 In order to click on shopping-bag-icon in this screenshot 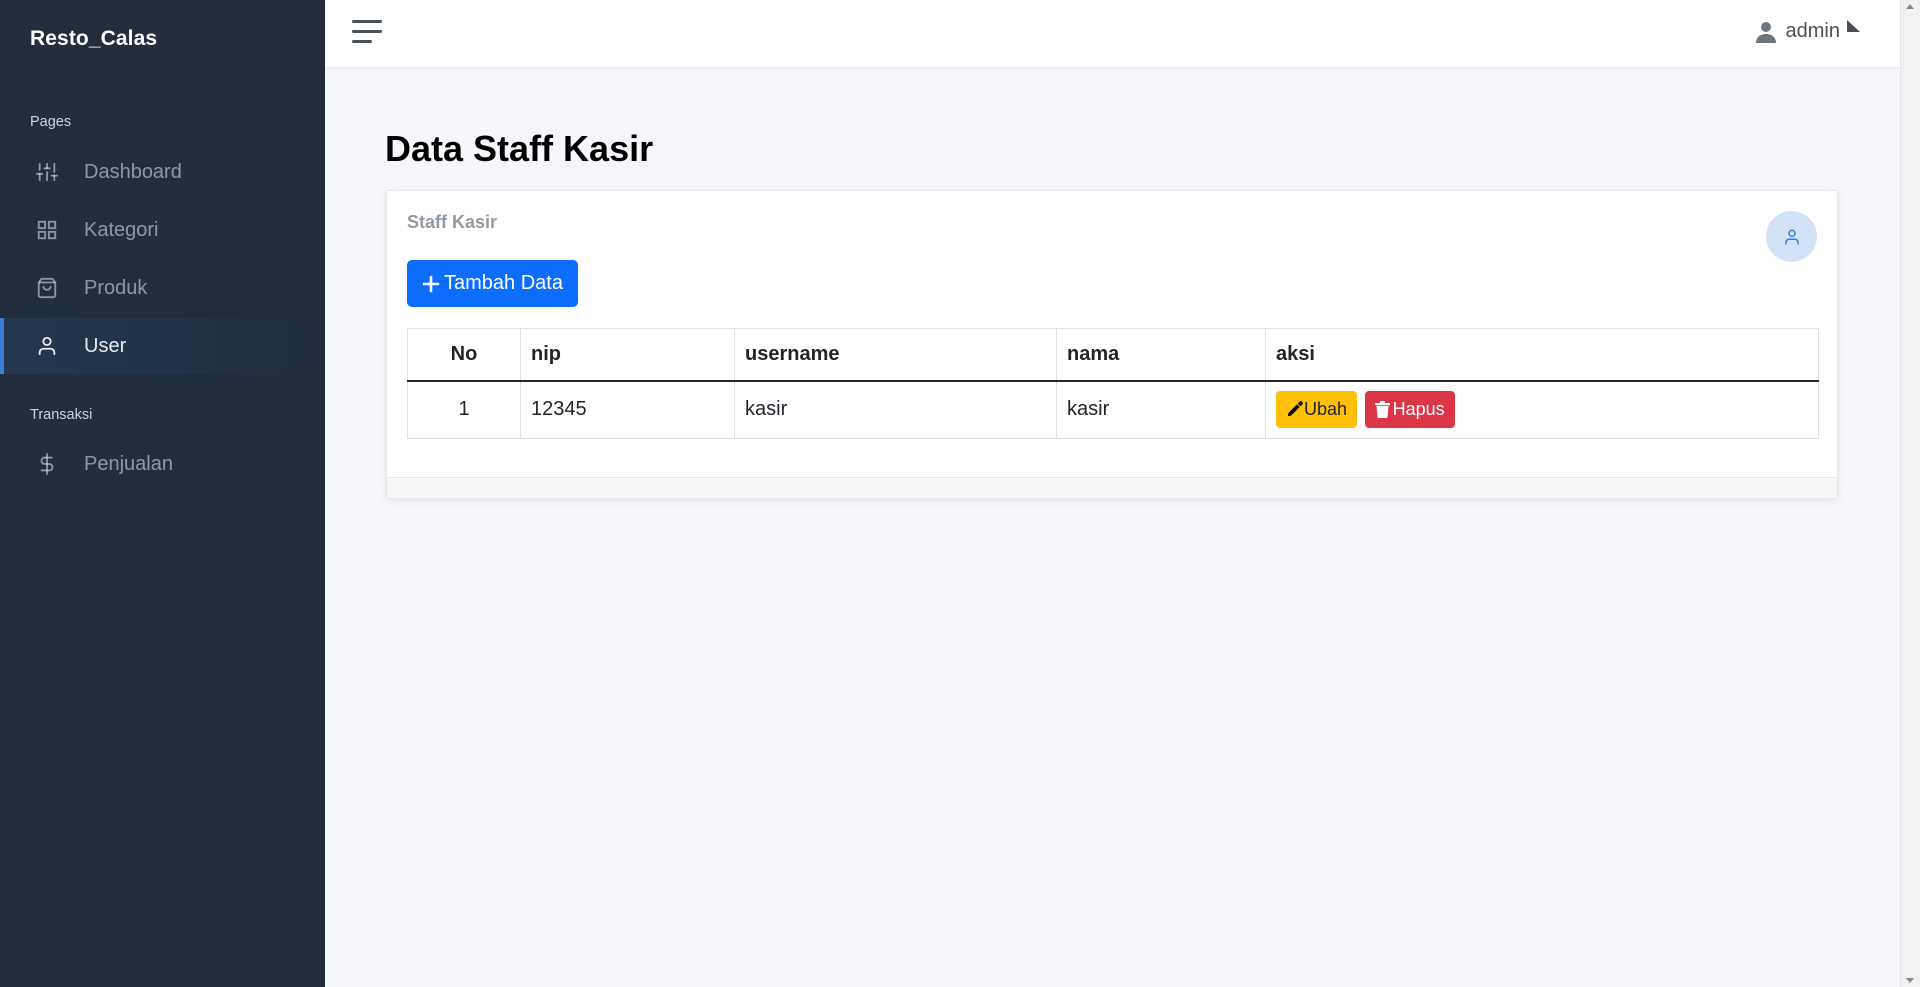, I will do `click(47, 288)`.